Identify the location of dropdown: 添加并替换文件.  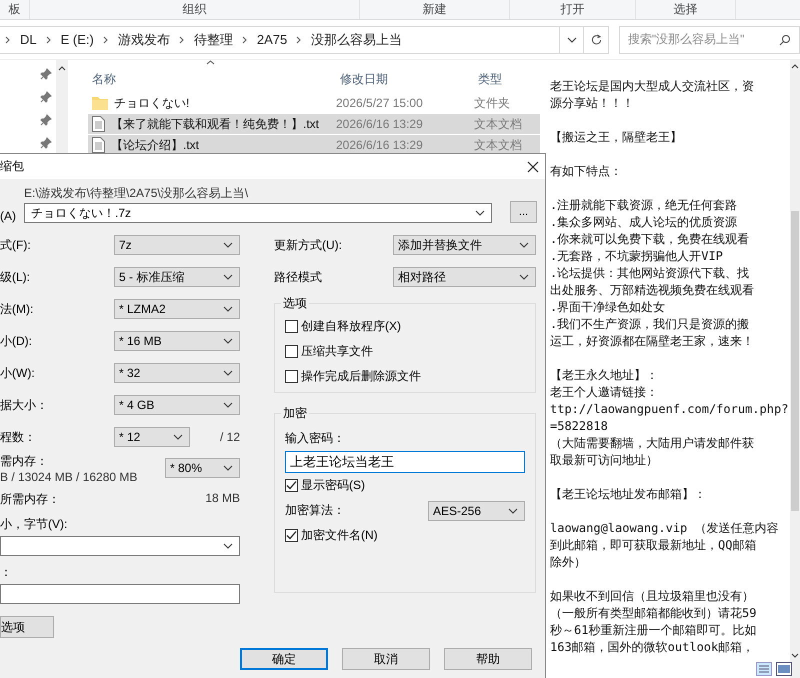
(464, 245).